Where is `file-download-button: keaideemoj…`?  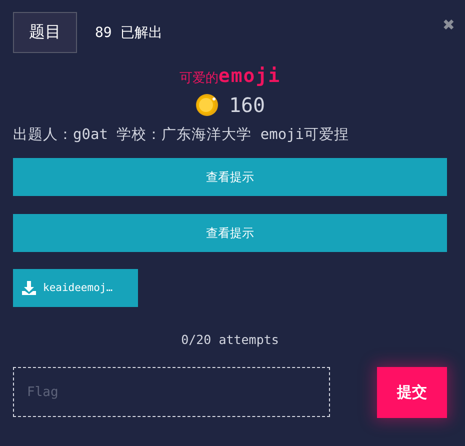 file-download-button: keaideemoj… is located at coordinates (75, 288).